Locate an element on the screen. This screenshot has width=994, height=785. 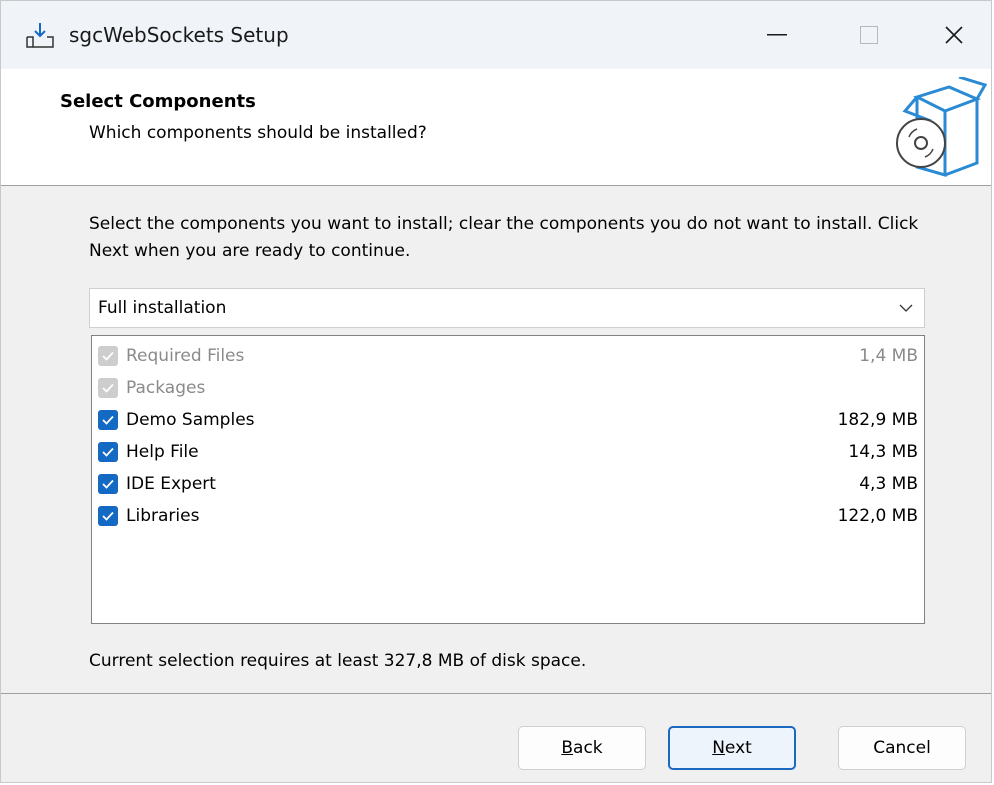
component-ide-expert: IDE Expert 4,3 MB is located at coordinates (508, 484).